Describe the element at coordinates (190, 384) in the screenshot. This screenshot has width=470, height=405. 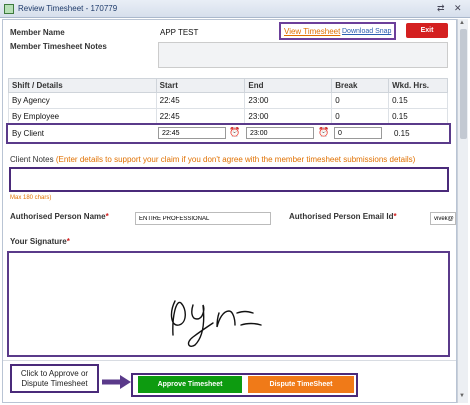
I see `approve-timesheet-button: Approve Timesheet` at that location.